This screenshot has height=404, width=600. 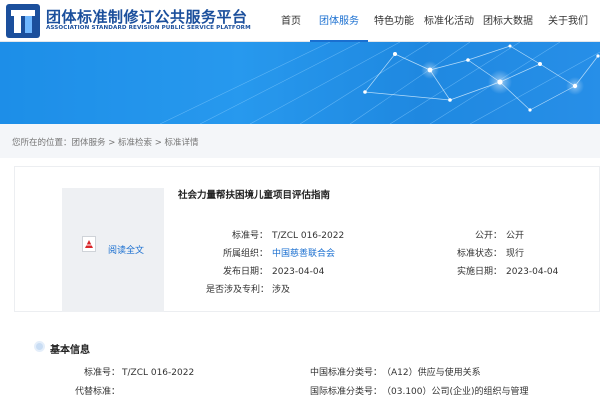 What do you see at coordinates (419, 392) in the screenshot?
I see `basic-international-classification: 国际标准分类号：（03.100）公司(企业)的组织与管理` at bounding box center [419, 392].